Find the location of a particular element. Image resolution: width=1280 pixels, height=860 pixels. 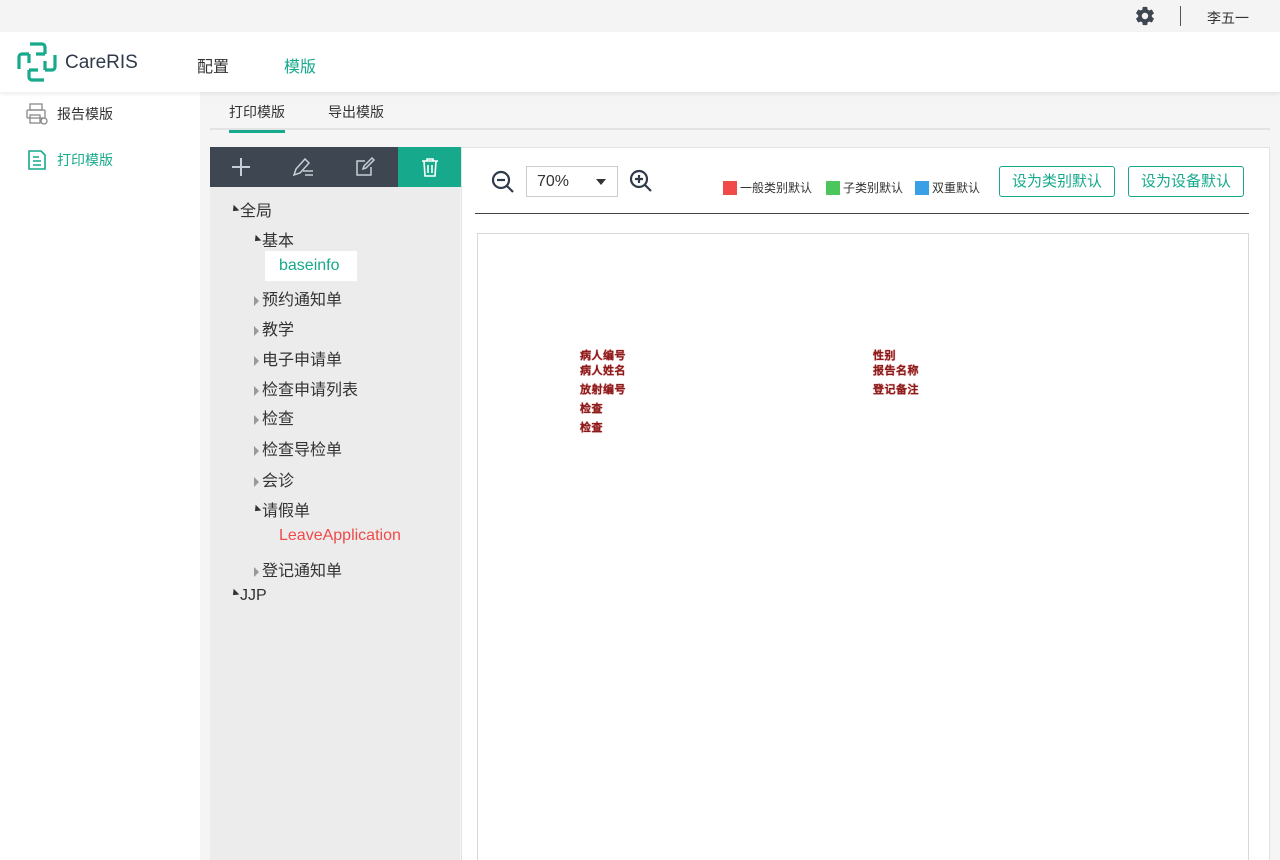

pen-lines-icon is located at coordinates (302, 167).